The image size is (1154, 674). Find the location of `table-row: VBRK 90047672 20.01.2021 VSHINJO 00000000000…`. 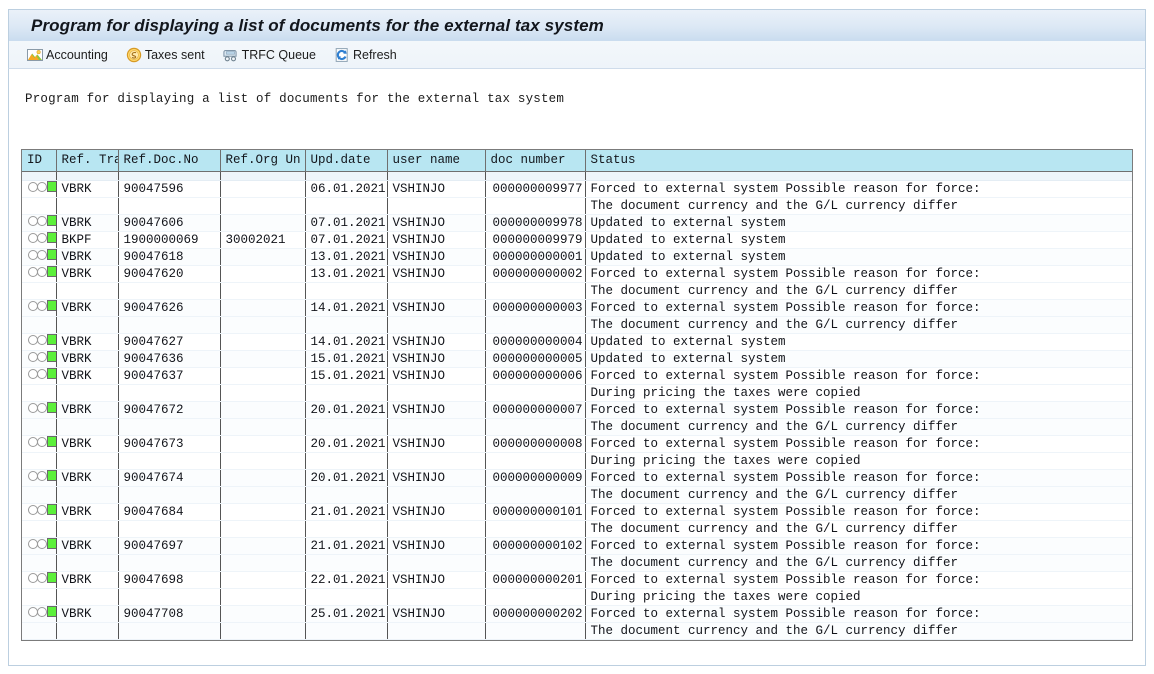

table-row: VBRK 90047672 20.01.2021 VSHINJO 00000000000… is located at coordinates (577, 410).